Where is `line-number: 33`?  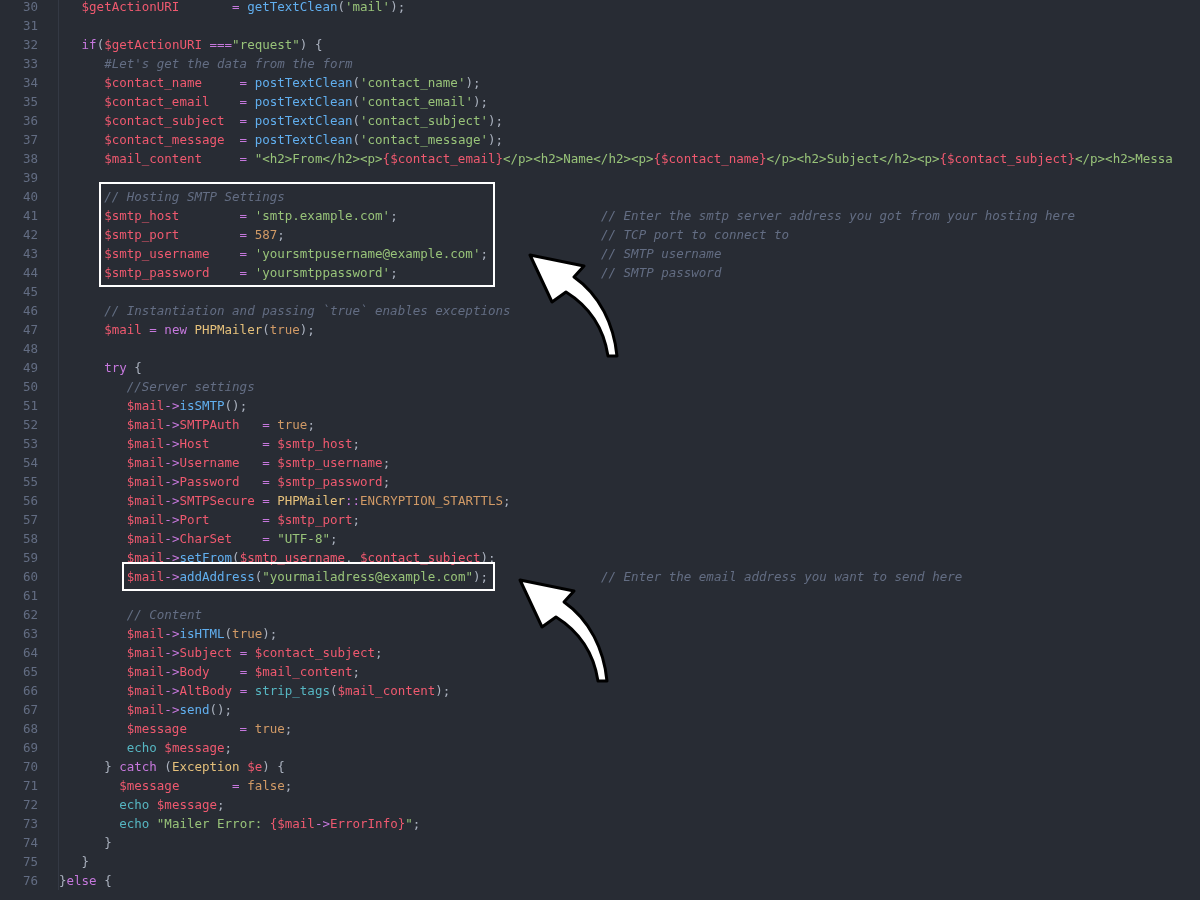
line-number: 33 is located at coordinates (30, 64).